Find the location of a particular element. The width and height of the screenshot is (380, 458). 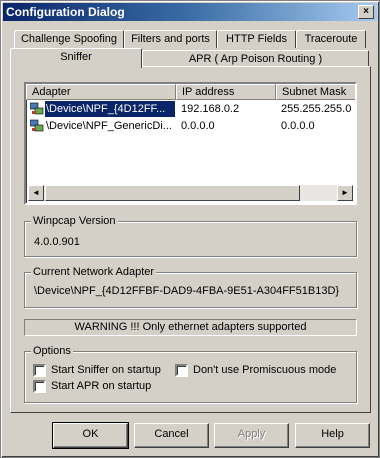

column-header-adapter: Adapter is located at coordinates (101, 92).